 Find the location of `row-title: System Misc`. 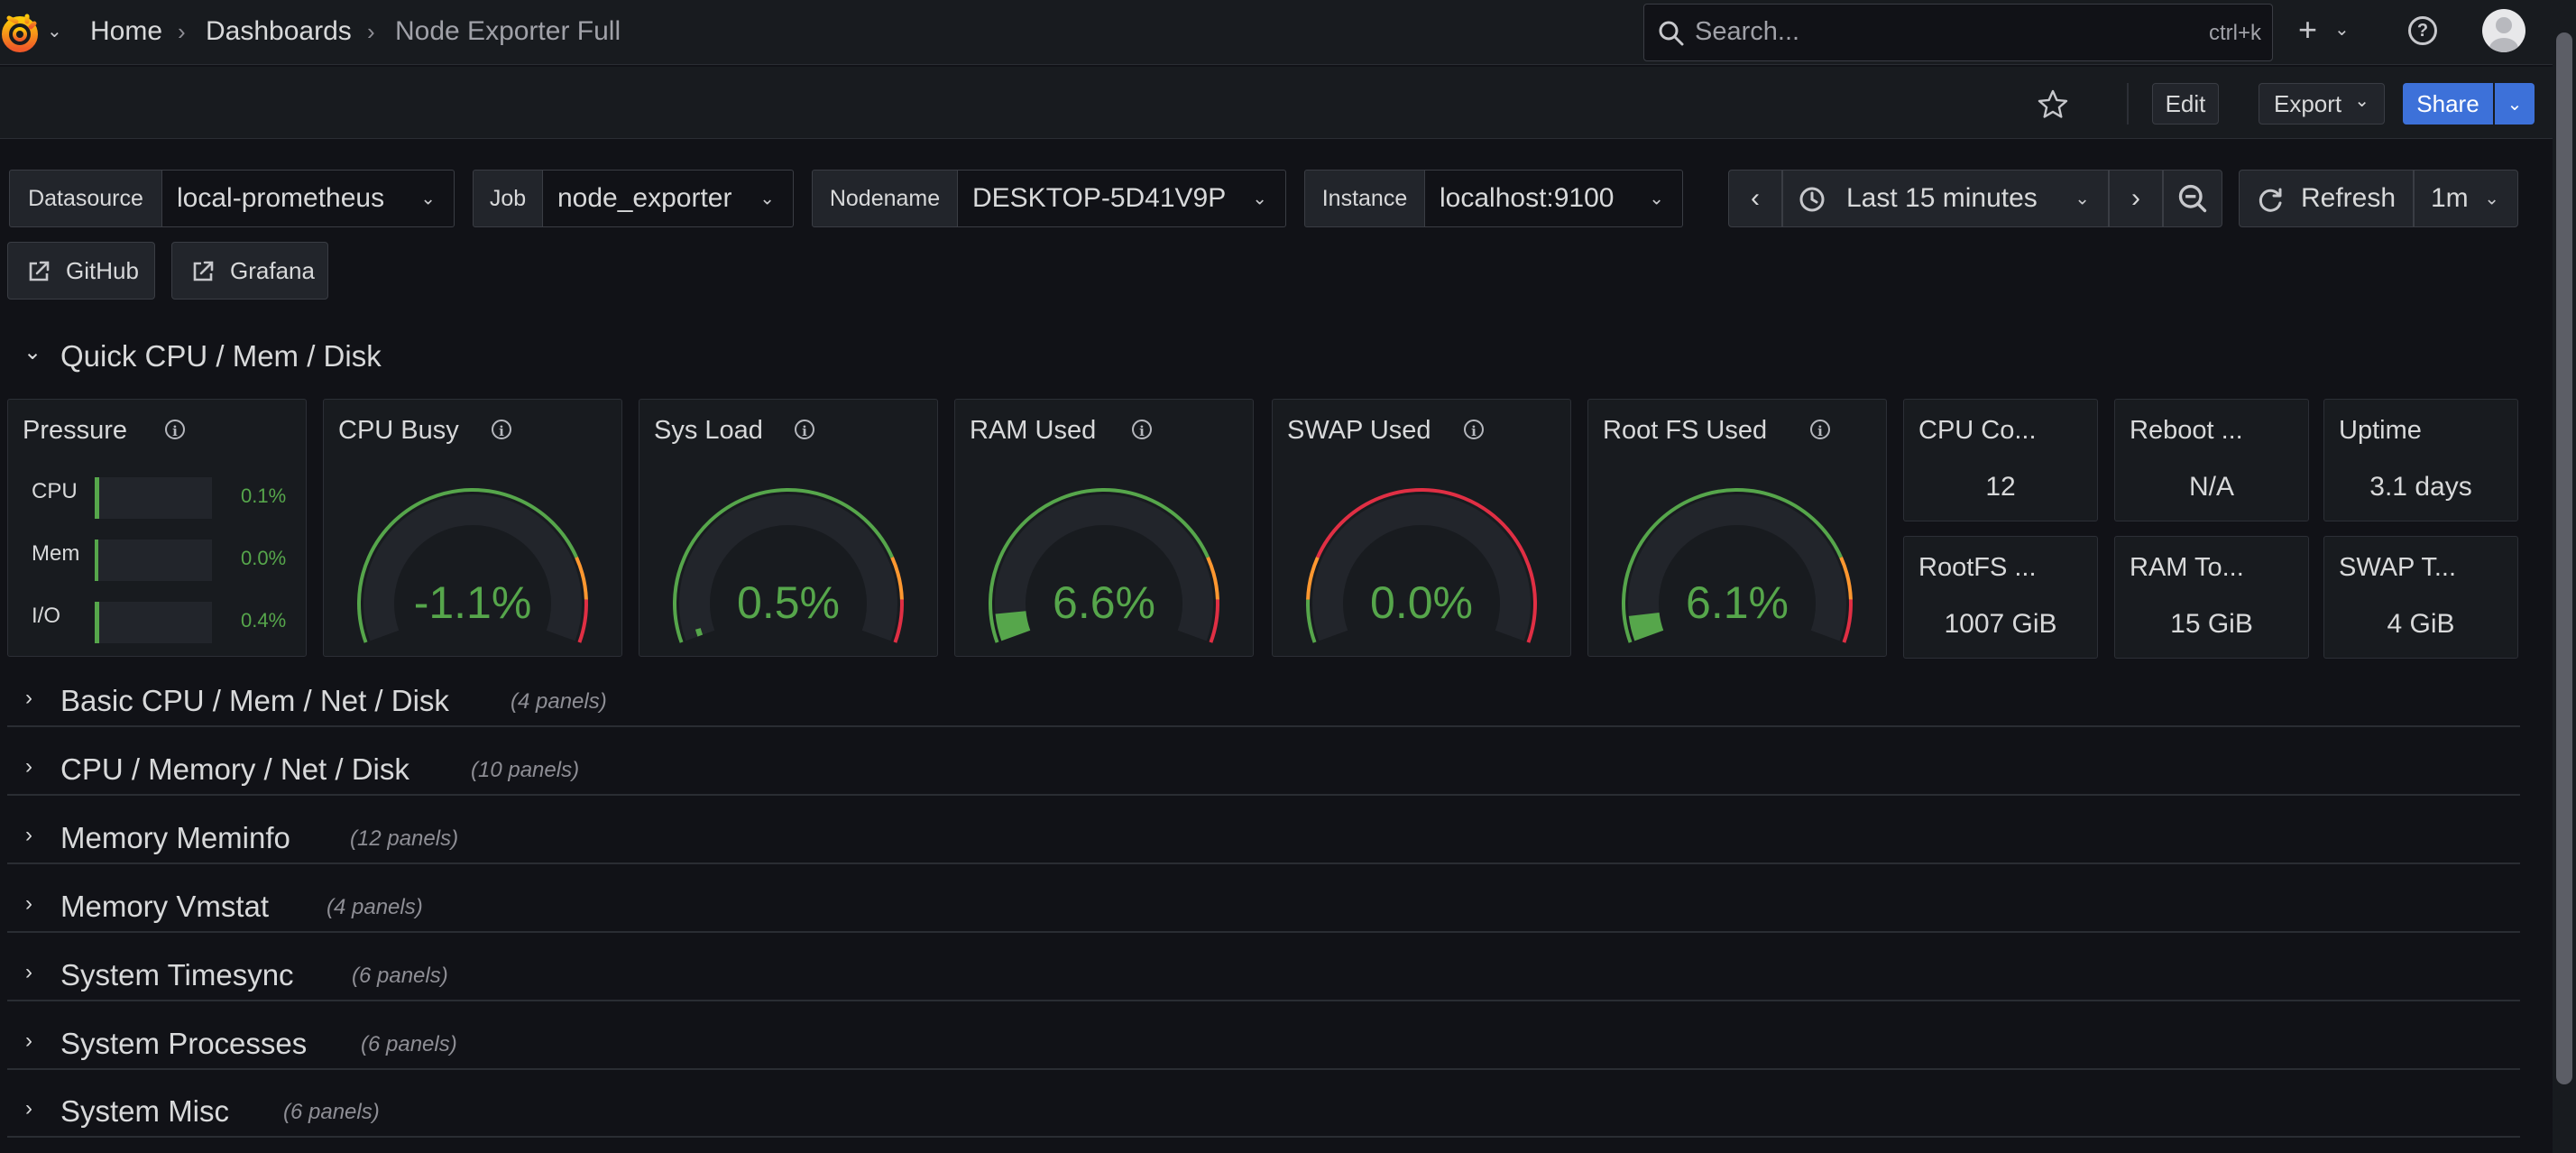

row-title: System Misc is located at coordinates (144, 1111).